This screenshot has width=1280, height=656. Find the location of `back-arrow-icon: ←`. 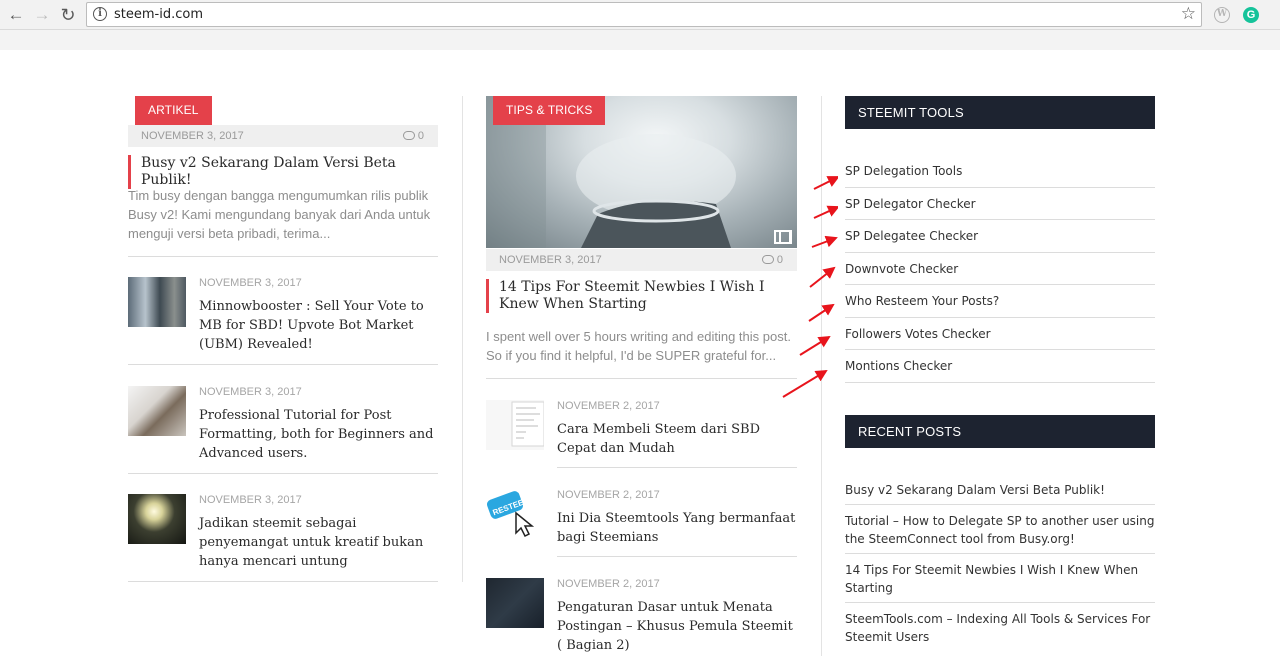

back-arrow-icon: ← is located at coordinates (16, 15).